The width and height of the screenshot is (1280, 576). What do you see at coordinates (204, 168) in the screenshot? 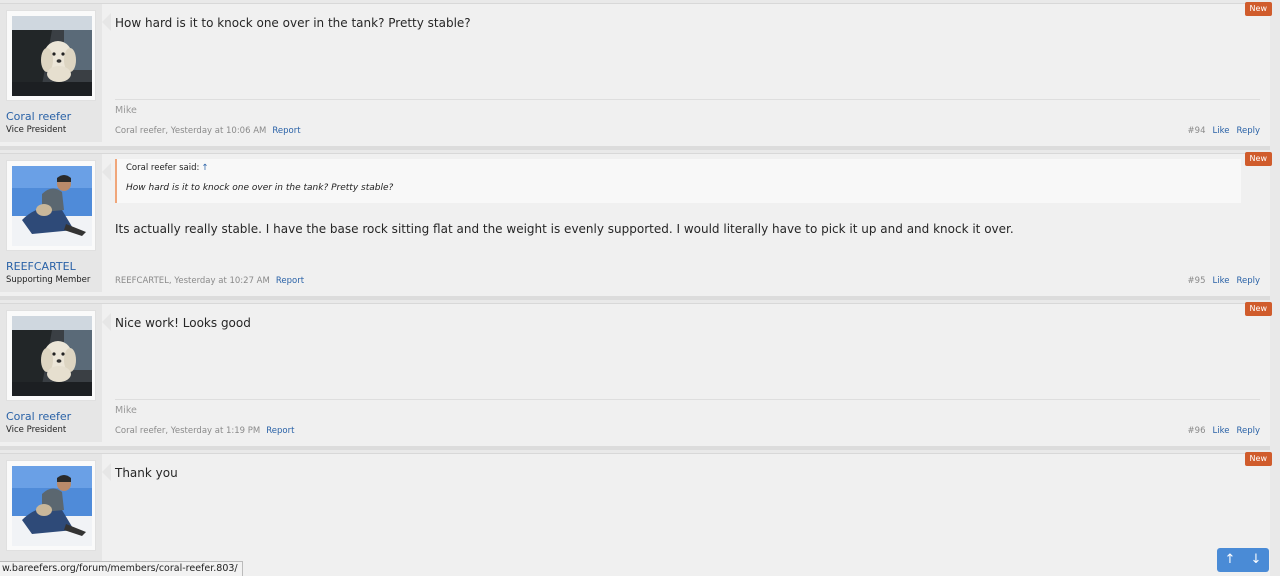
I see `quote-jump-arrow-icon: ↑` at bounding box center [204, 168].